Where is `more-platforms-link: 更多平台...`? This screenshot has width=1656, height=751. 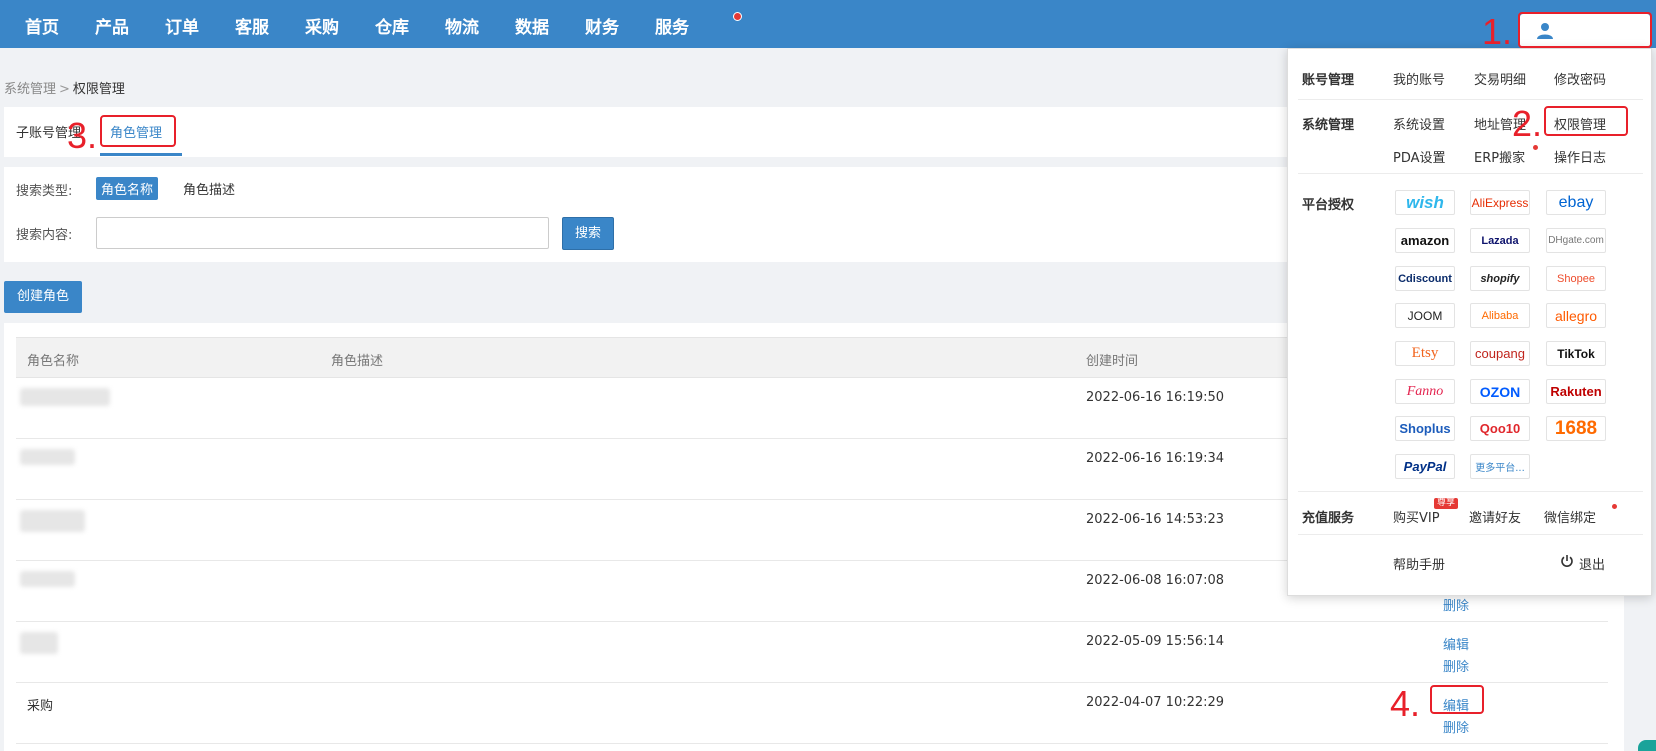 more-platforms-link: 更多平台... is located at coordinates (1500, 466).